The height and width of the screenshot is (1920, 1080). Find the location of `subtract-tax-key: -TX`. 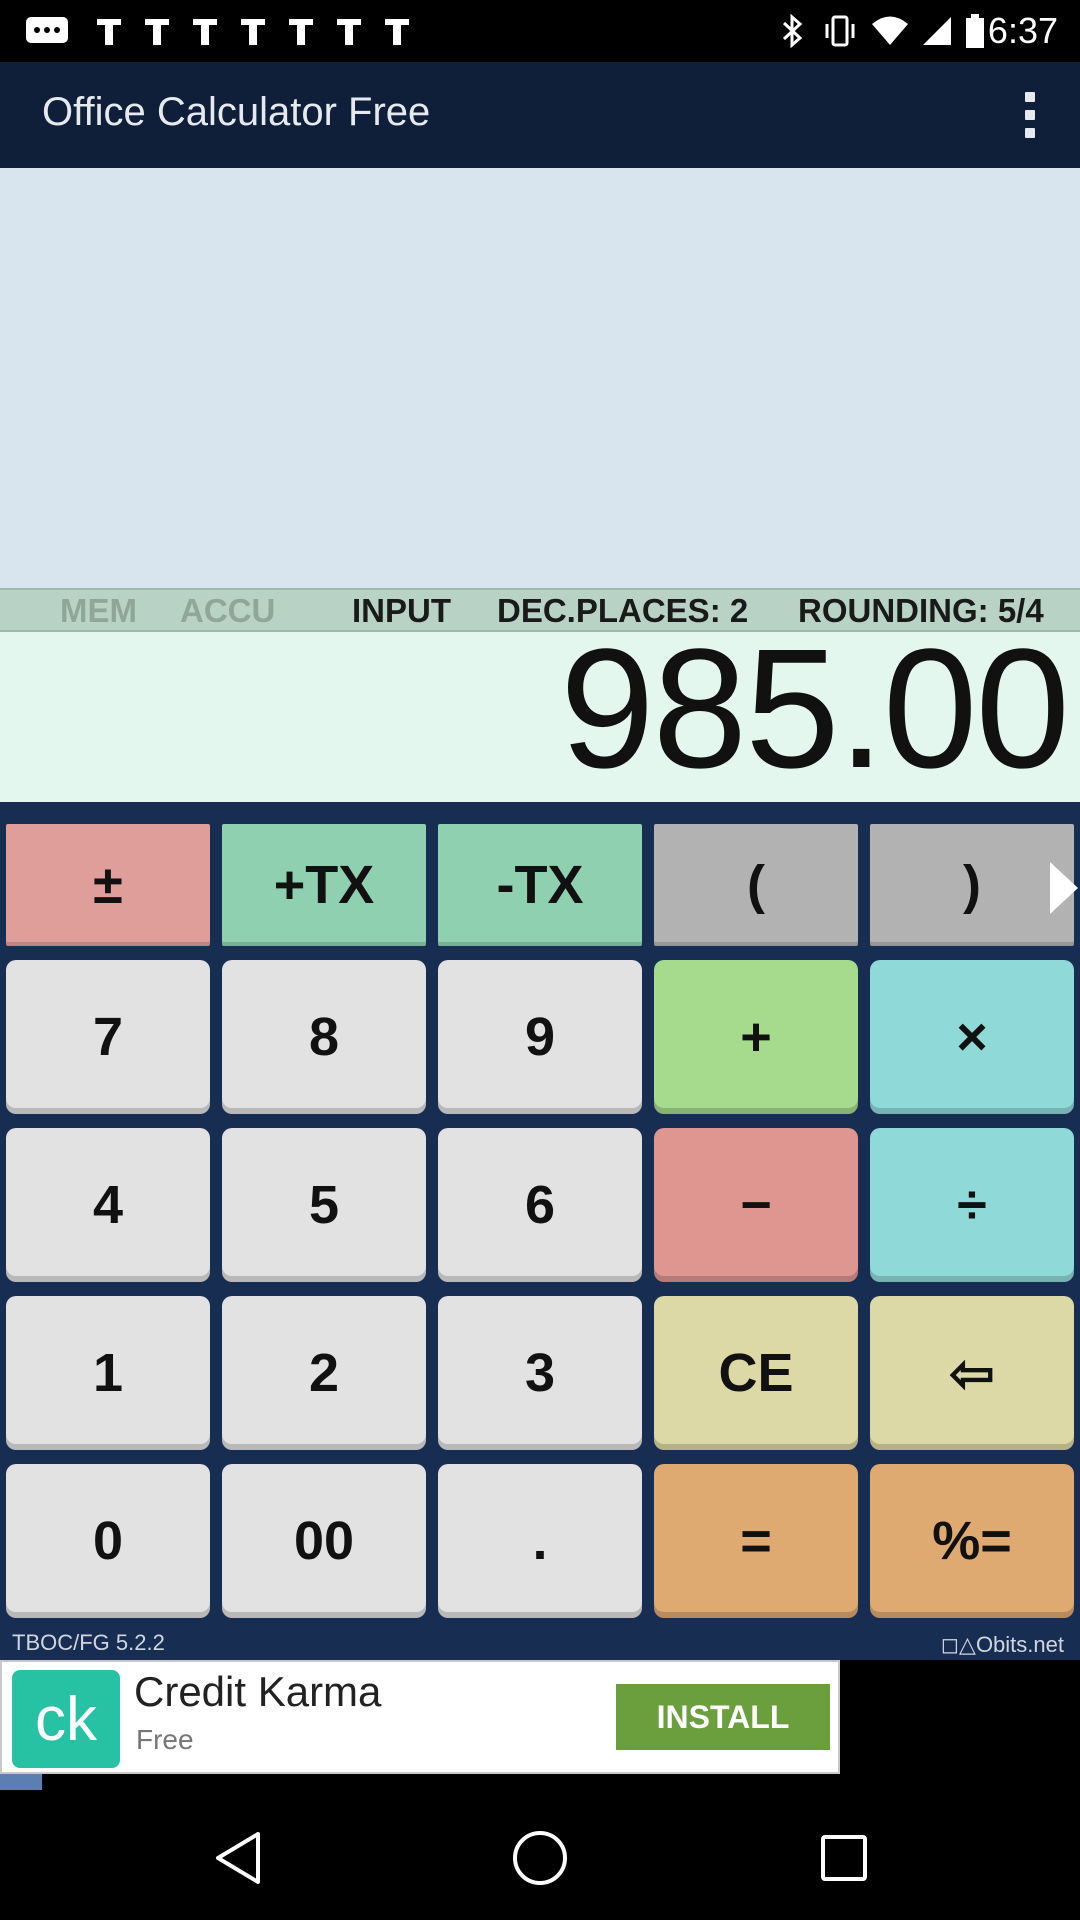

subtract-tax-key: -TX is located at coordinates (540, 885).